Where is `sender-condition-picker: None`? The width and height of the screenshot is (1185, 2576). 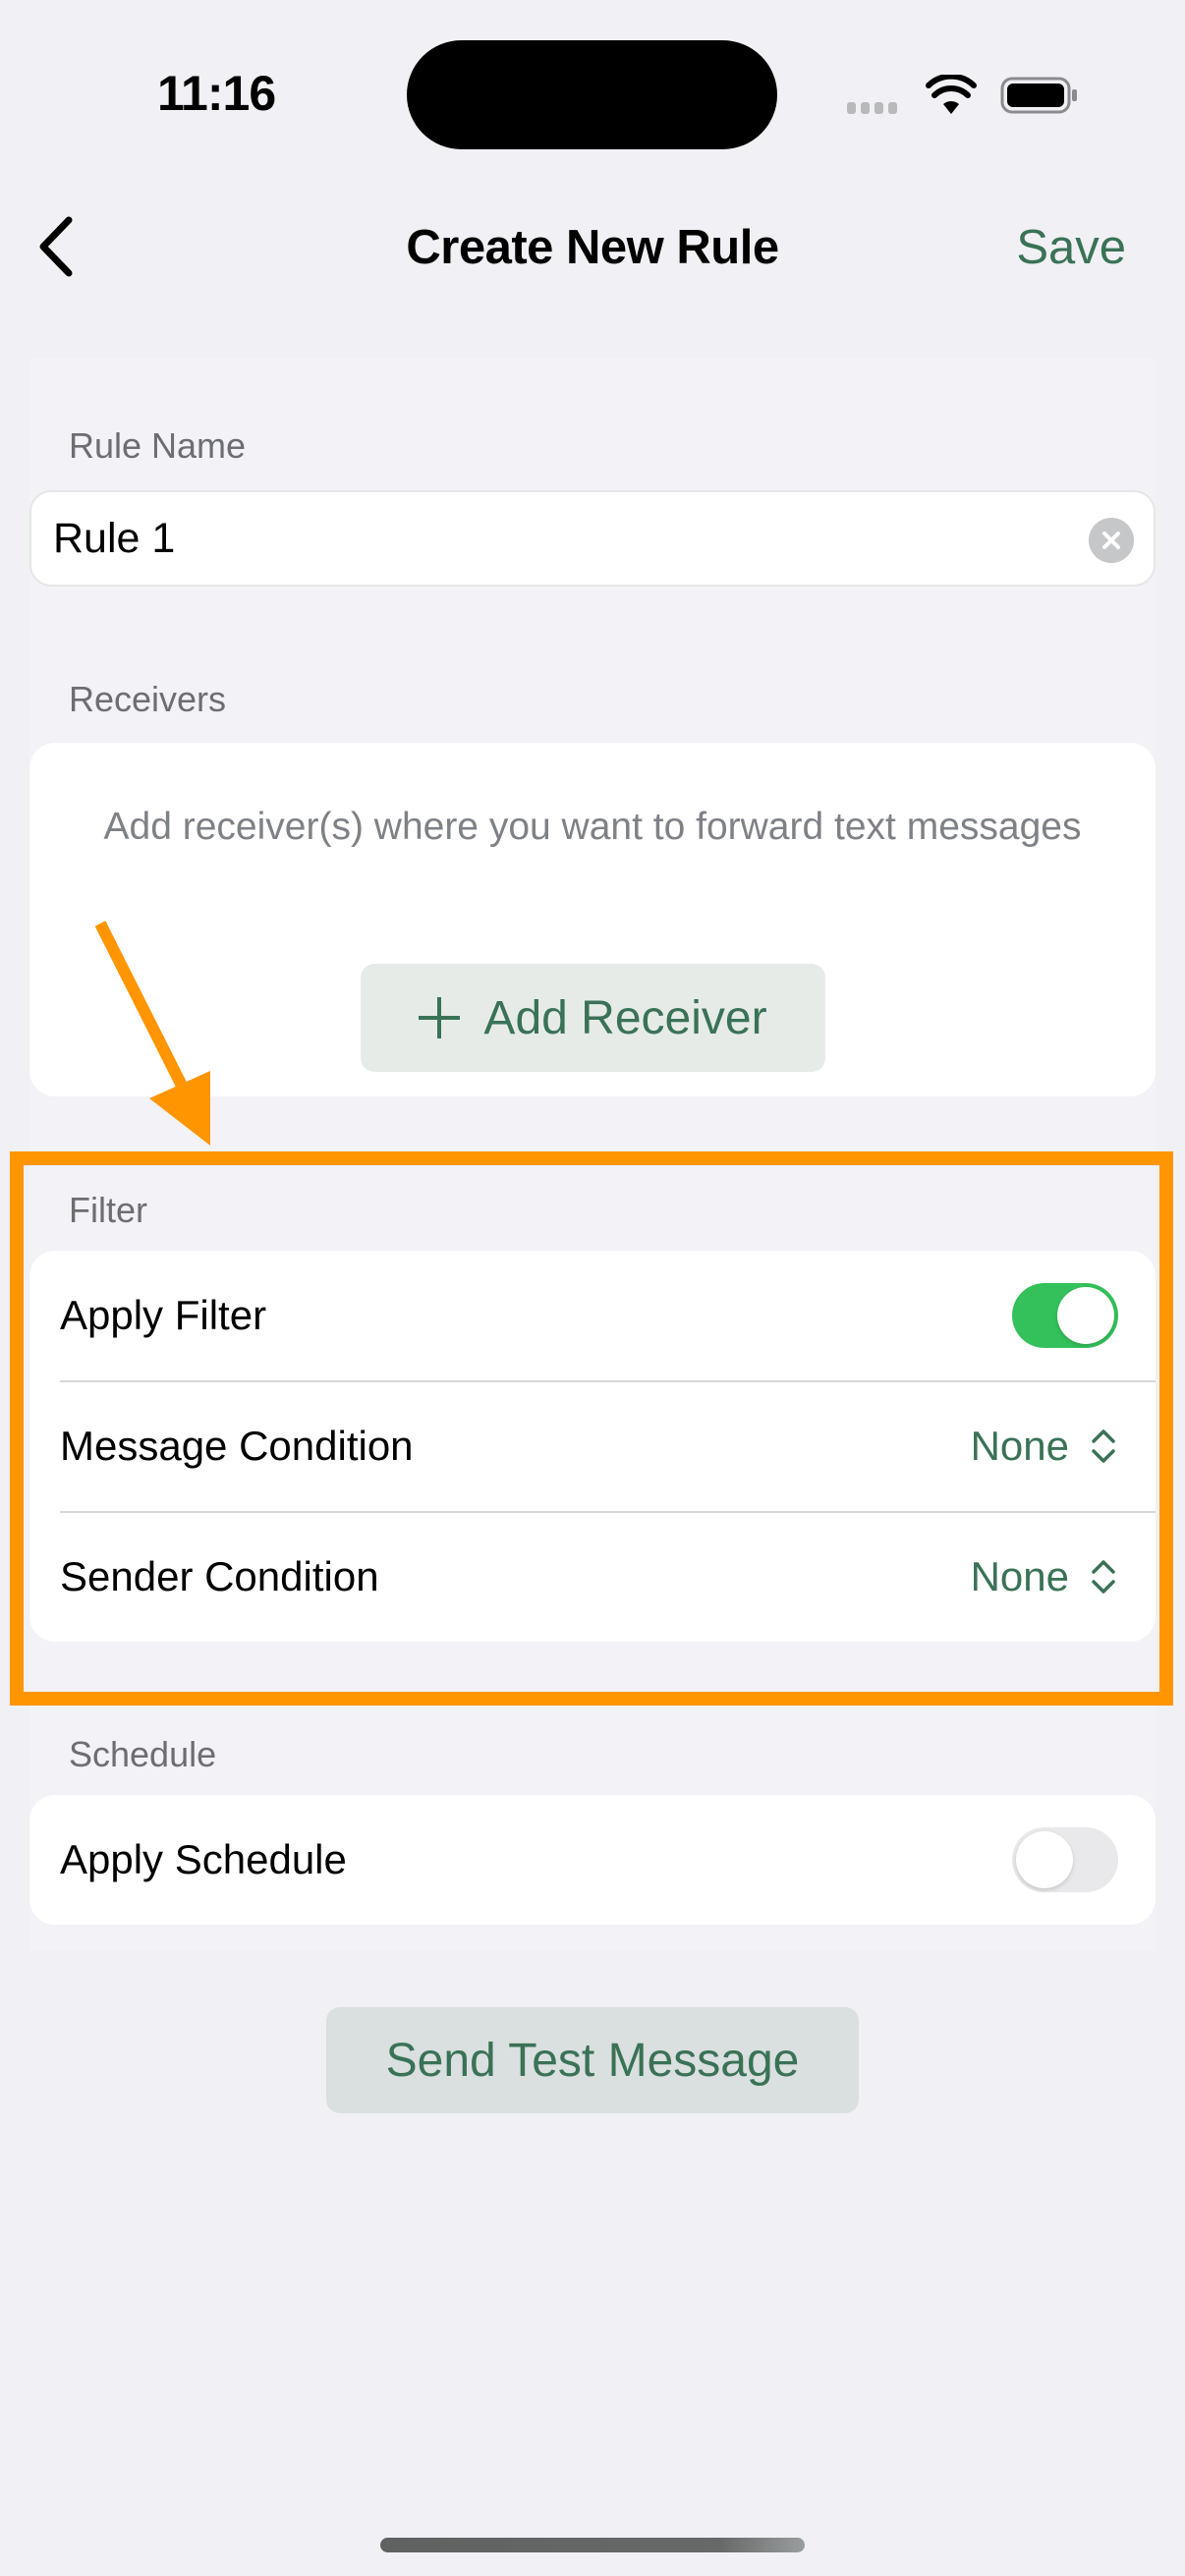 sender-condition-picker: None is located at coordinates (1045, 1576).